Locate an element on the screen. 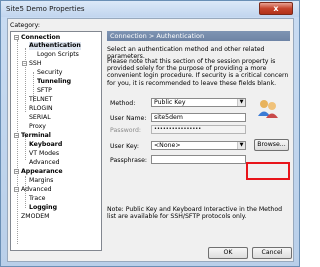  close-button: x is located at coordinates (276, 8).